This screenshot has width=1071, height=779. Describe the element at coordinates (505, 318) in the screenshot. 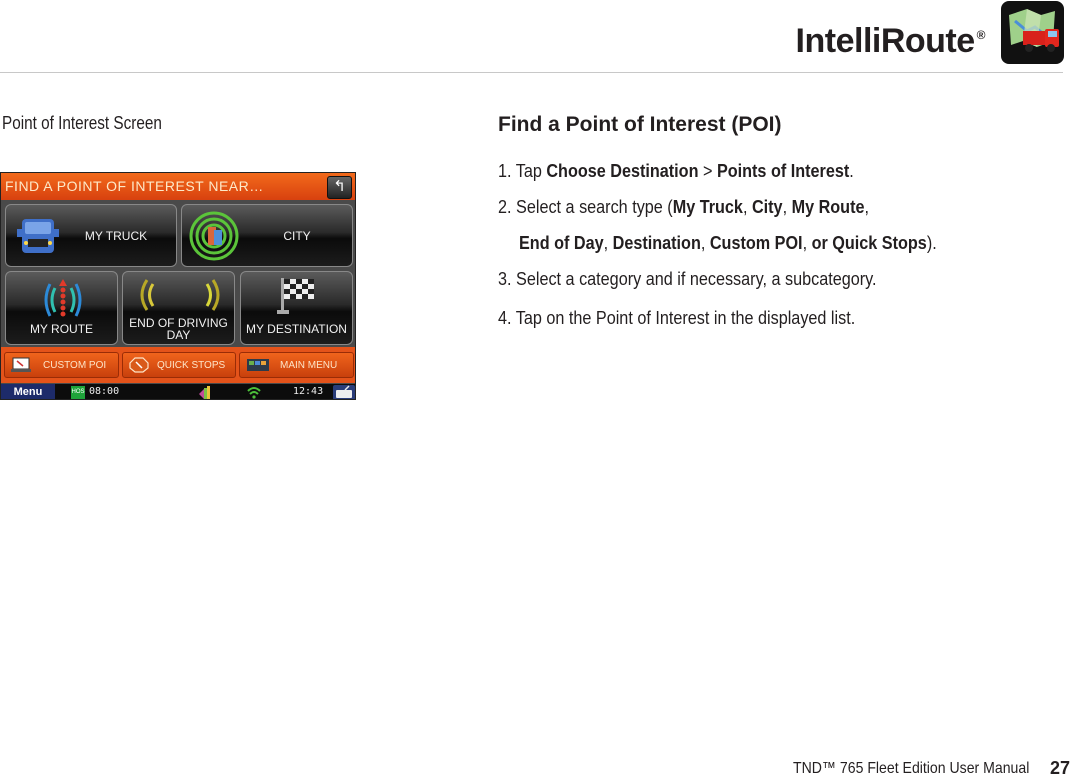

I see `step-number: 4.` at that location.